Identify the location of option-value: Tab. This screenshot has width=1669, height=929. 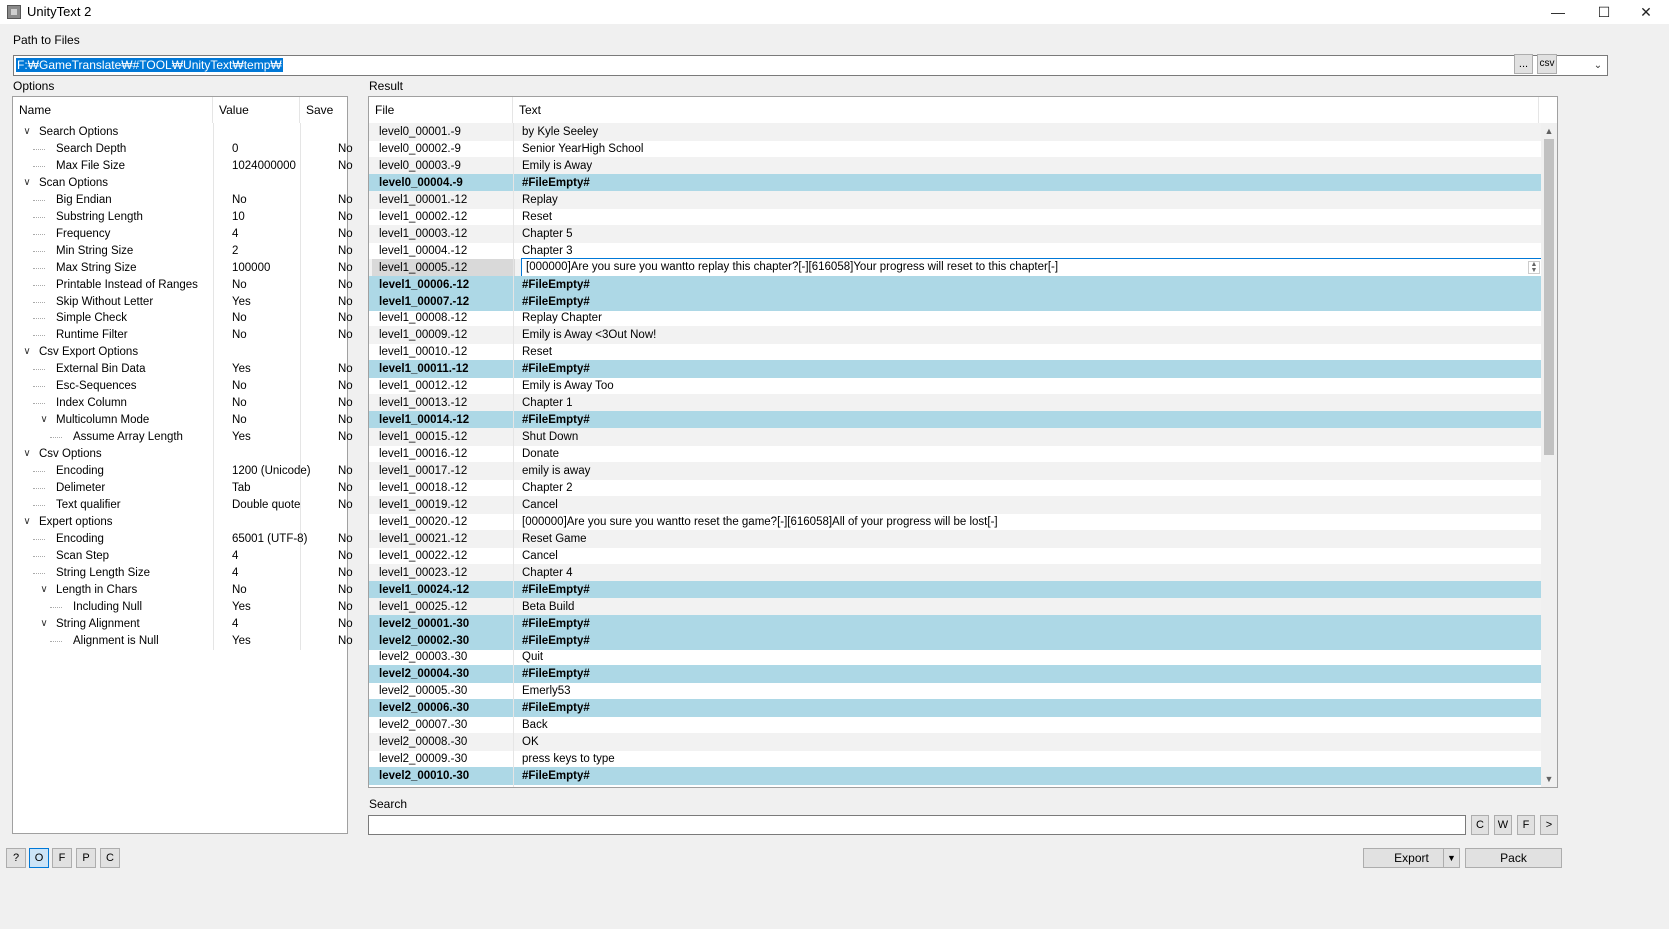
(241, 488).